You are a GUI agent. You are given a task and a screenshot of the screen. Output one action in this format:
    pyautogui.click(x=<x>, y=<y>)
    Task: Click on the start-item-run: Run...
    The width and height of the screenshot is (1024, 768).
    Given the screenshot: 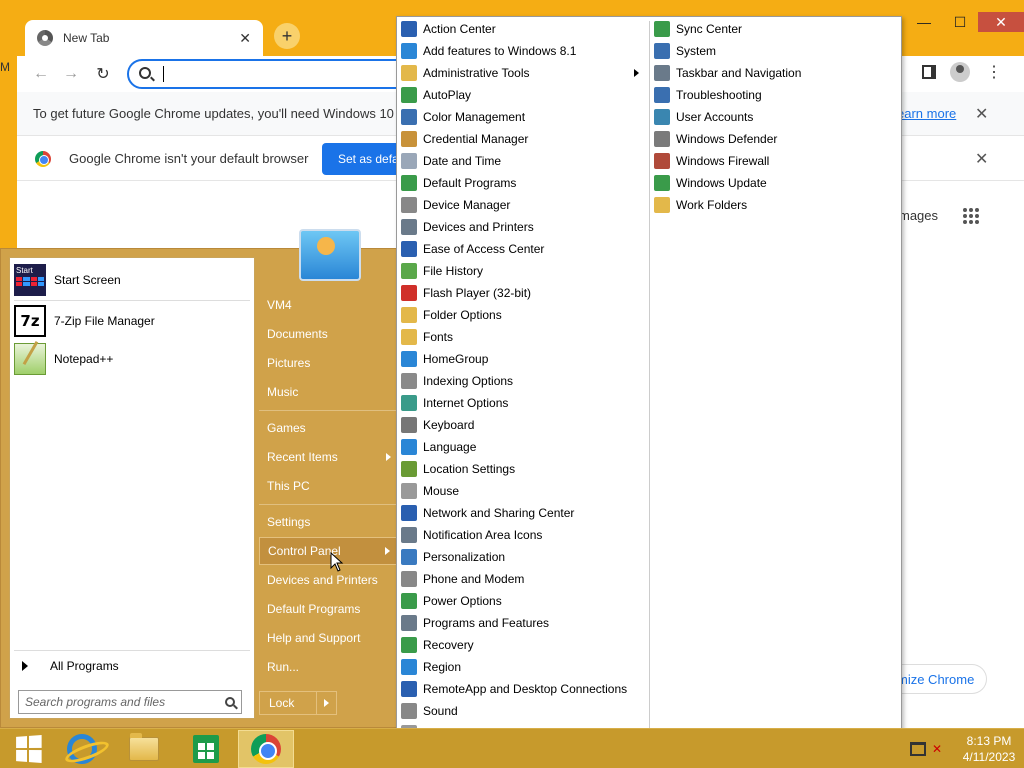 What is the action you would take?
    pyautogui.click(x=328, y=667)
    